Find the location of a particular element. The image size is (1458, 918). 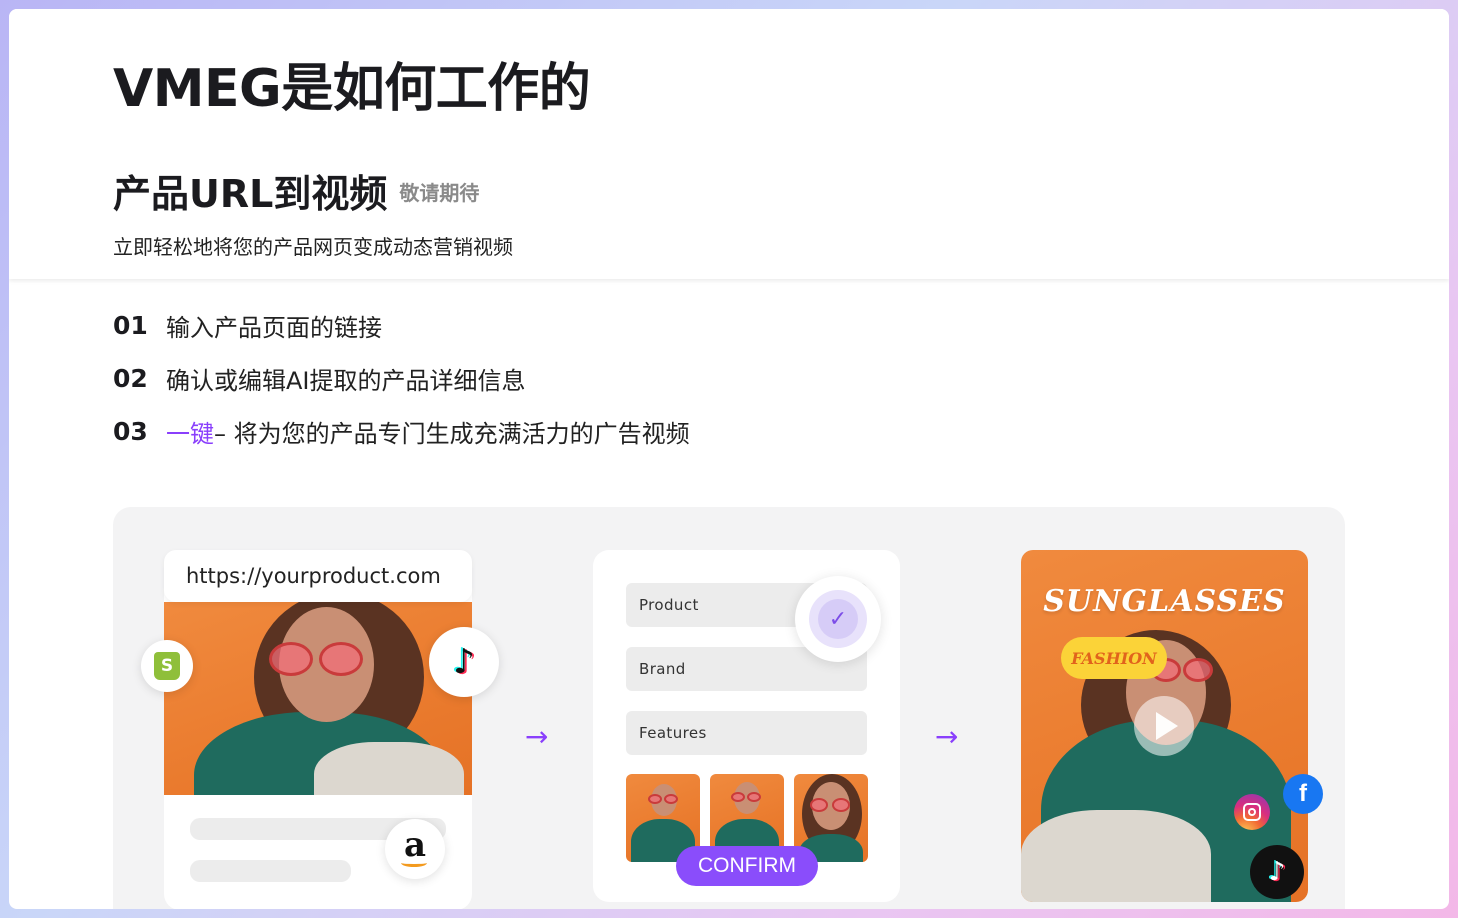

coming-soon-badge: 敬请期待 is located at coordinates (439, 192).